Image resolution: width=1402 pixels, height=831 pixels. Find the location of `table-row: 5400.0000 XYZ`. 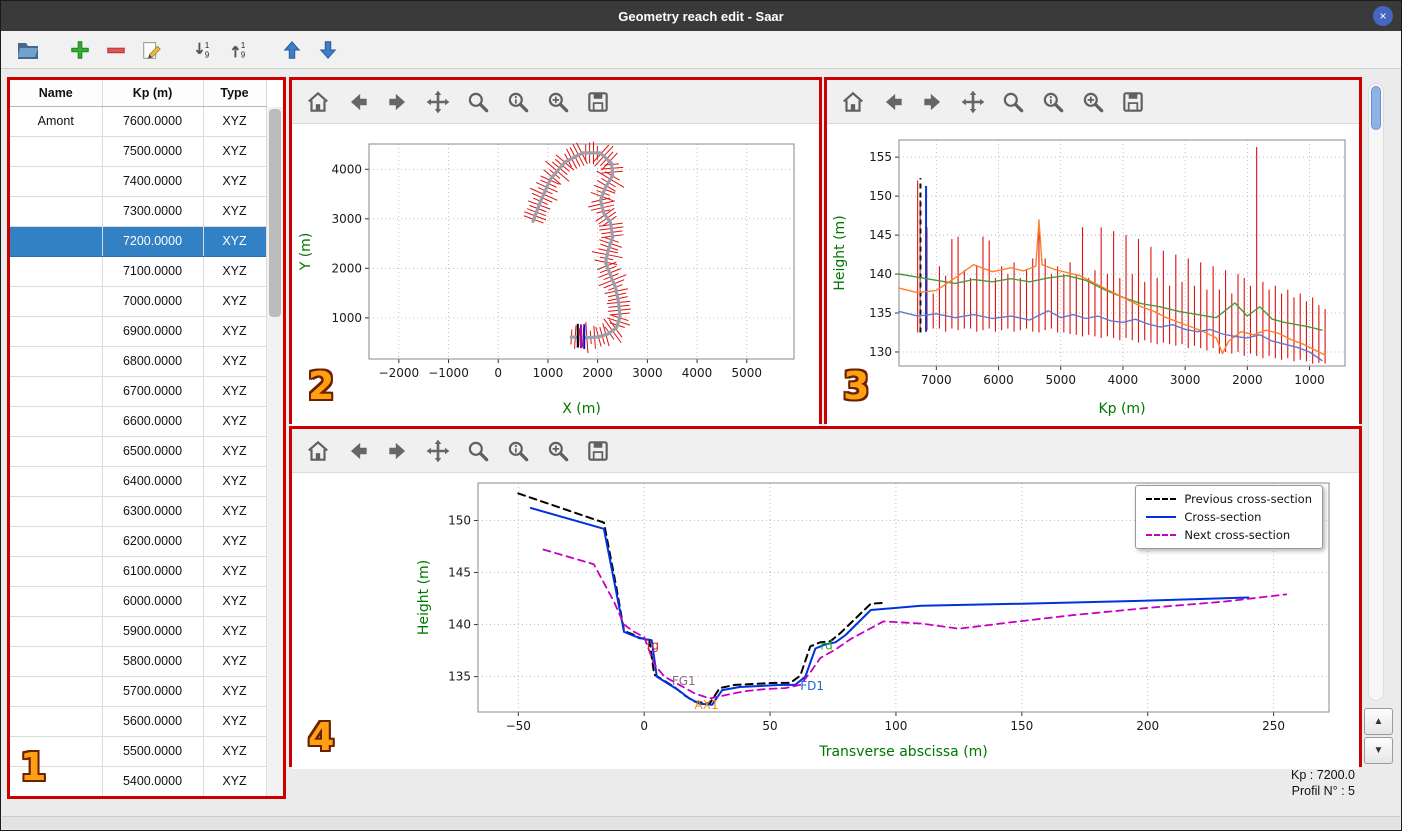

table-row: 5400.0000 XYZ is located at coordinates (138, 781).